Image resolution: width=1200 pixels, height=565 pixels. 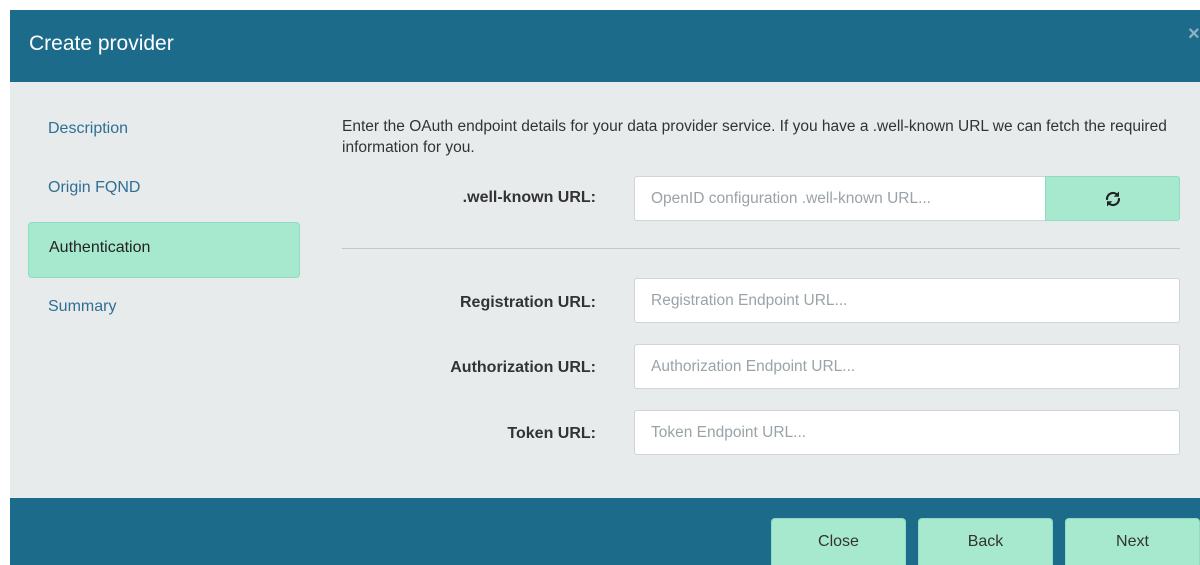 What do you see at coordinates (100, 247) in the screenshot?
I see `sidebar-item-label: Authentication` at bounding box center [100, 247].